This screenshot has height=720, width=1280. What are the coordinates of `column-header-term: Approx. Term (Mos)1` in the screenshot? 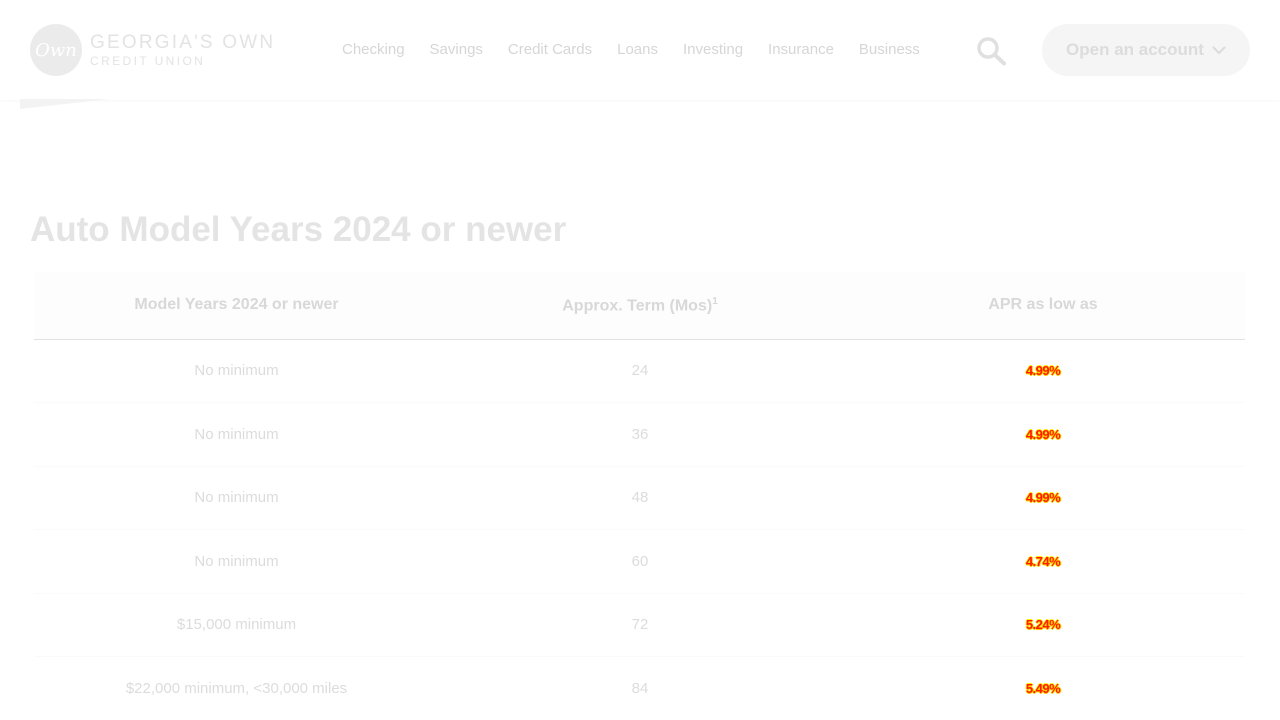 It's located at (640, 304).